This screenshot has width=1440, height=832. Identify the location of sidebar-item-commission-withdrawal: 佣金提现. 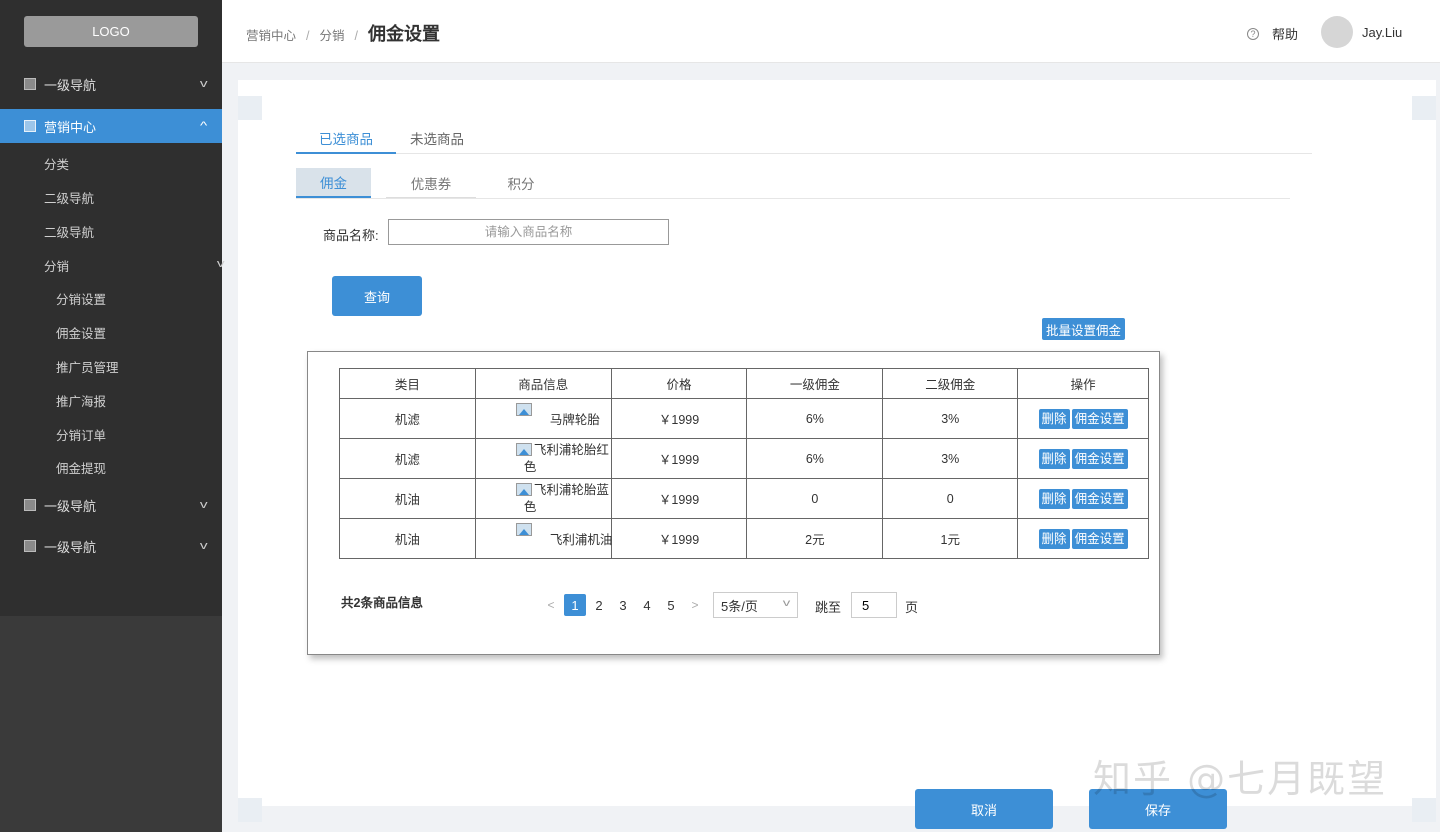
(81, 467).